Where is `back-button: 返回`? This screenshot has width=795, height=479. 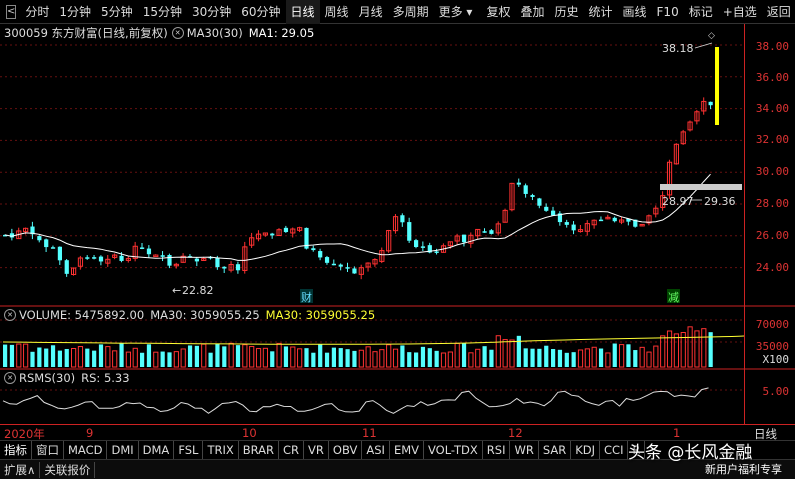
back-button: 返回 is located at coordinates (778, 12).